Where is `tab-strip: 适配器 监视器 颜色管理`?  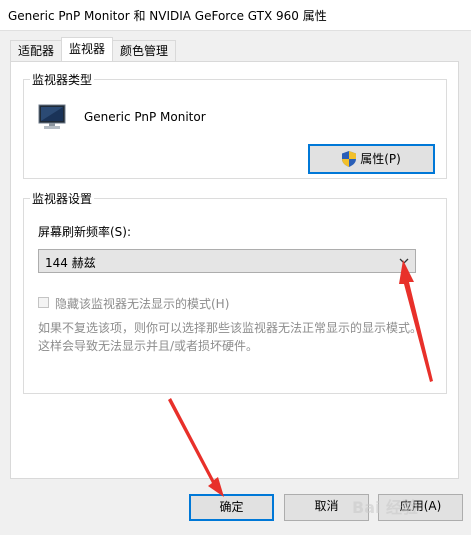 tab-strip: 适配器 监视器 颜色管理 is located at coordinates (93, 49).